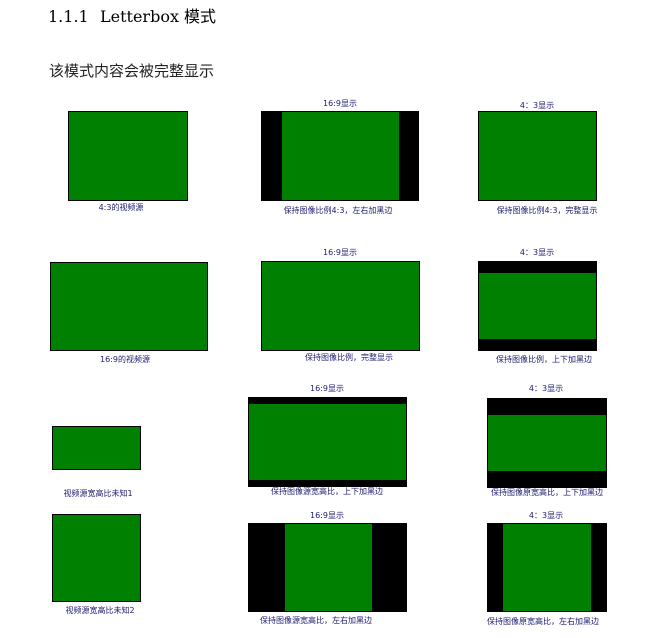 The height and width of the screenshot is (638, 654). I want to click on row3-43-content, so click(547, 443).